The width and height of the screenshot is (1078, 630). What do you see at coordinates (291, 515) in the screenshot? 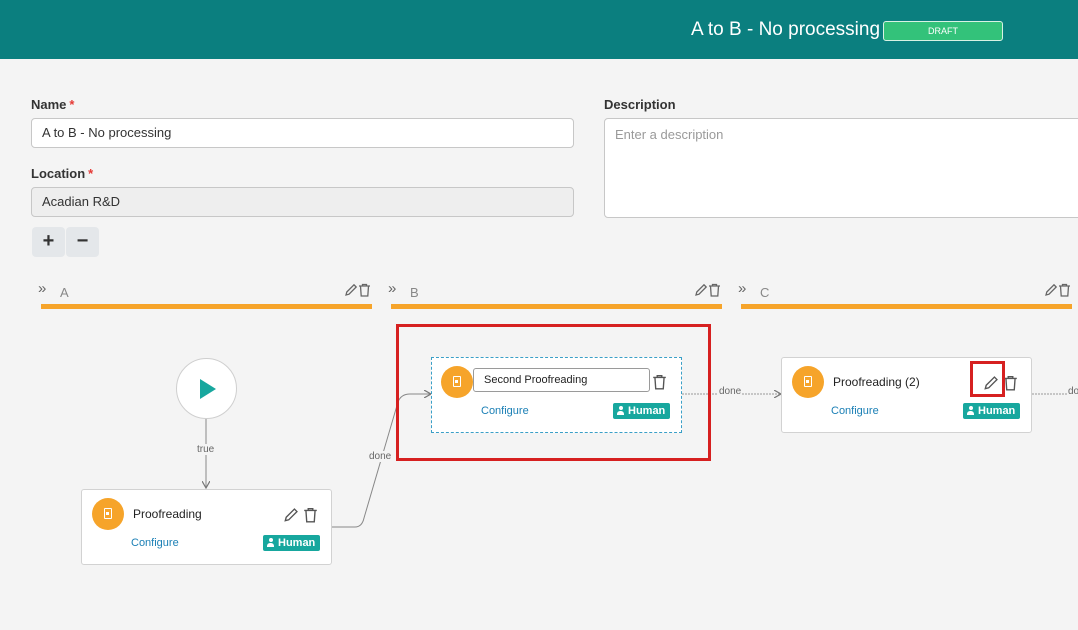
I see `pencil-icon` at bounding box center [291, 515].